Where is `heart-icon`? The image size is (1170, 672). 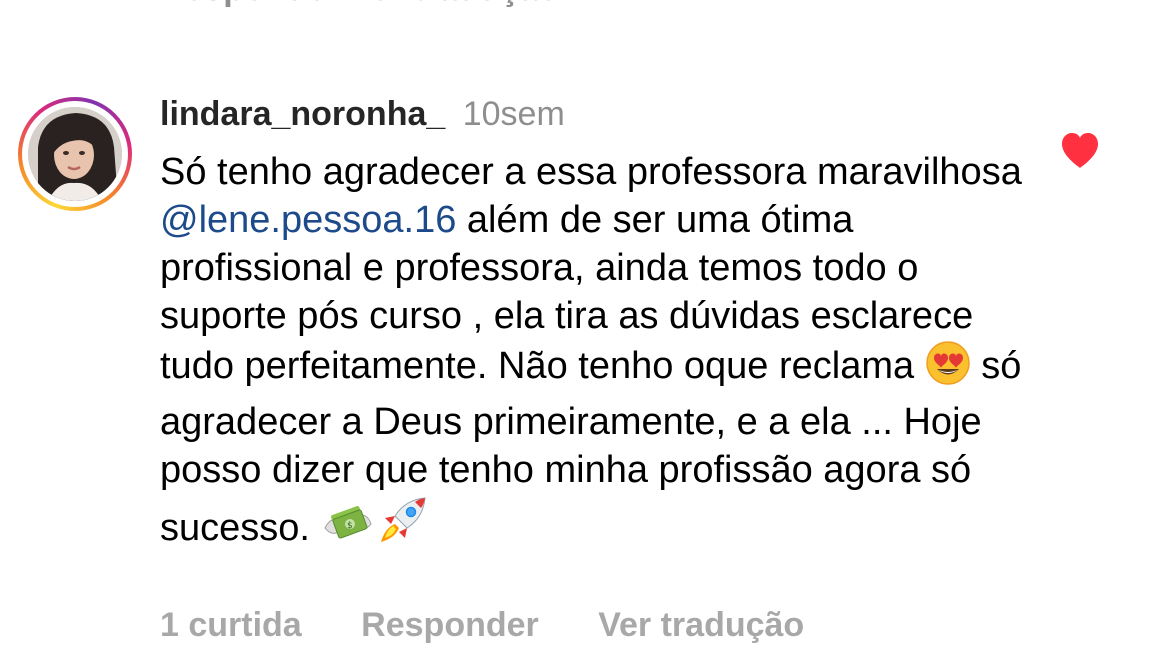
heart-icon is located at coordinates (1080, 151).